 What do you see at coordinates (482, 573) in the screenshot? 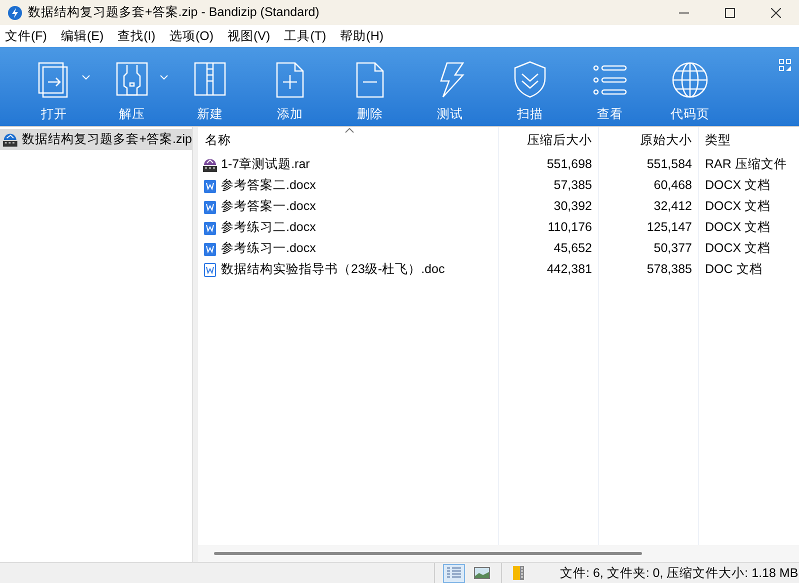
I see `image-icon` at bounding box center [482, 573].